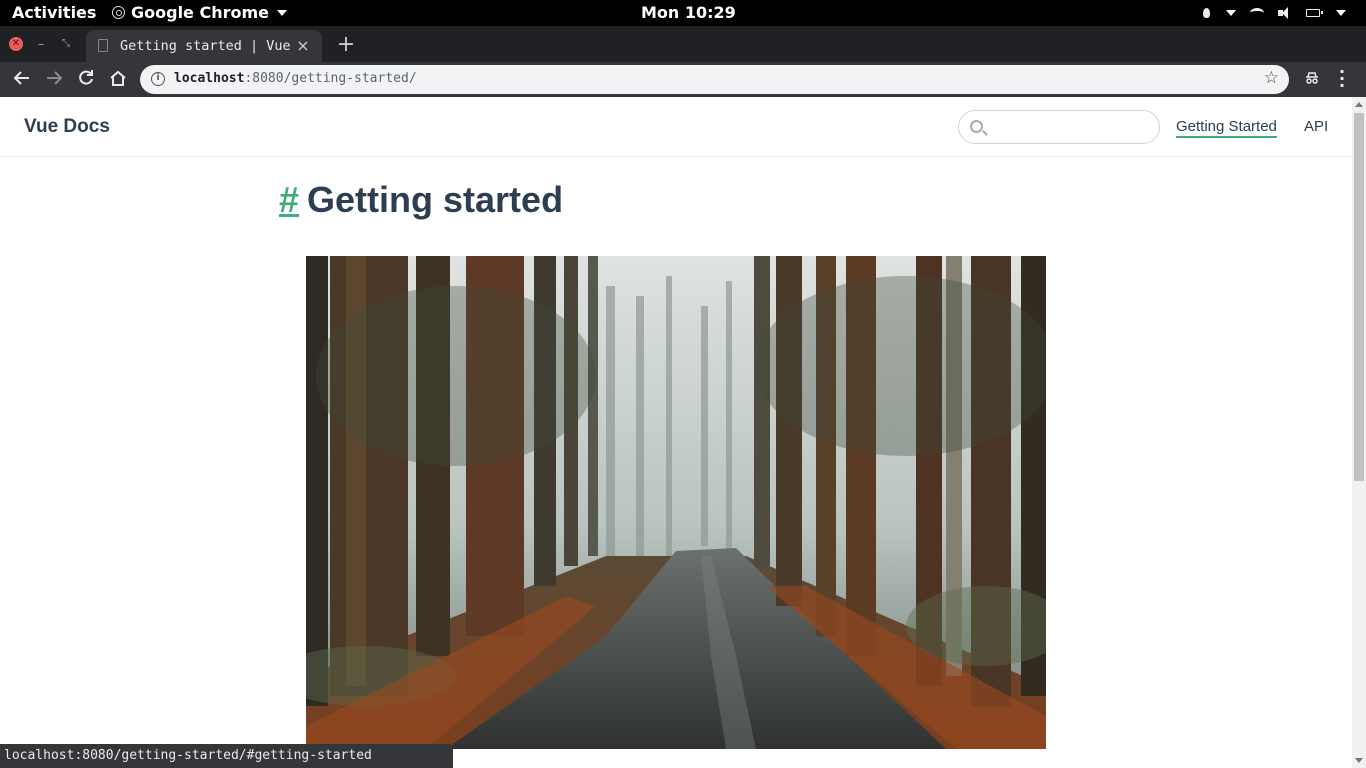 This screenshot has width=1366, height=768. I want to click on search-input, so click(1071, 127).